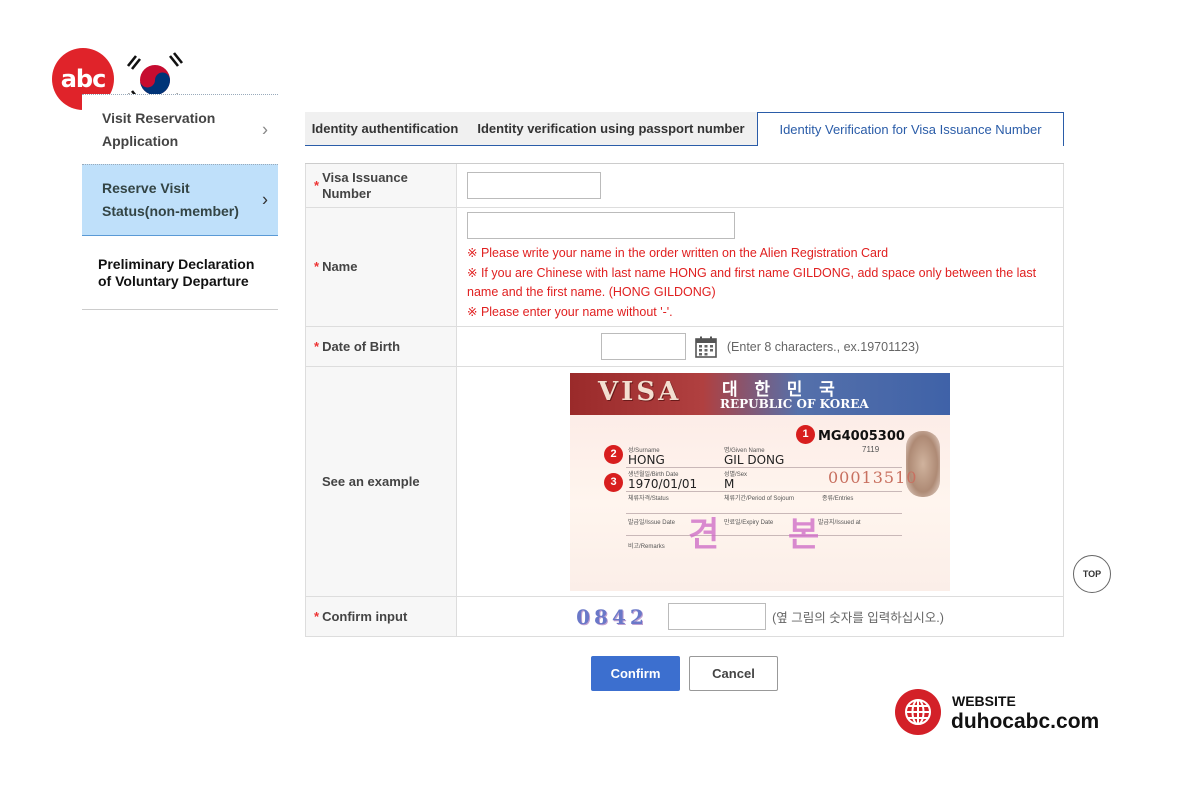 The width and height of the screenshot is (1200, 800). I want to click on field-label: * Name, so click(381, 267).